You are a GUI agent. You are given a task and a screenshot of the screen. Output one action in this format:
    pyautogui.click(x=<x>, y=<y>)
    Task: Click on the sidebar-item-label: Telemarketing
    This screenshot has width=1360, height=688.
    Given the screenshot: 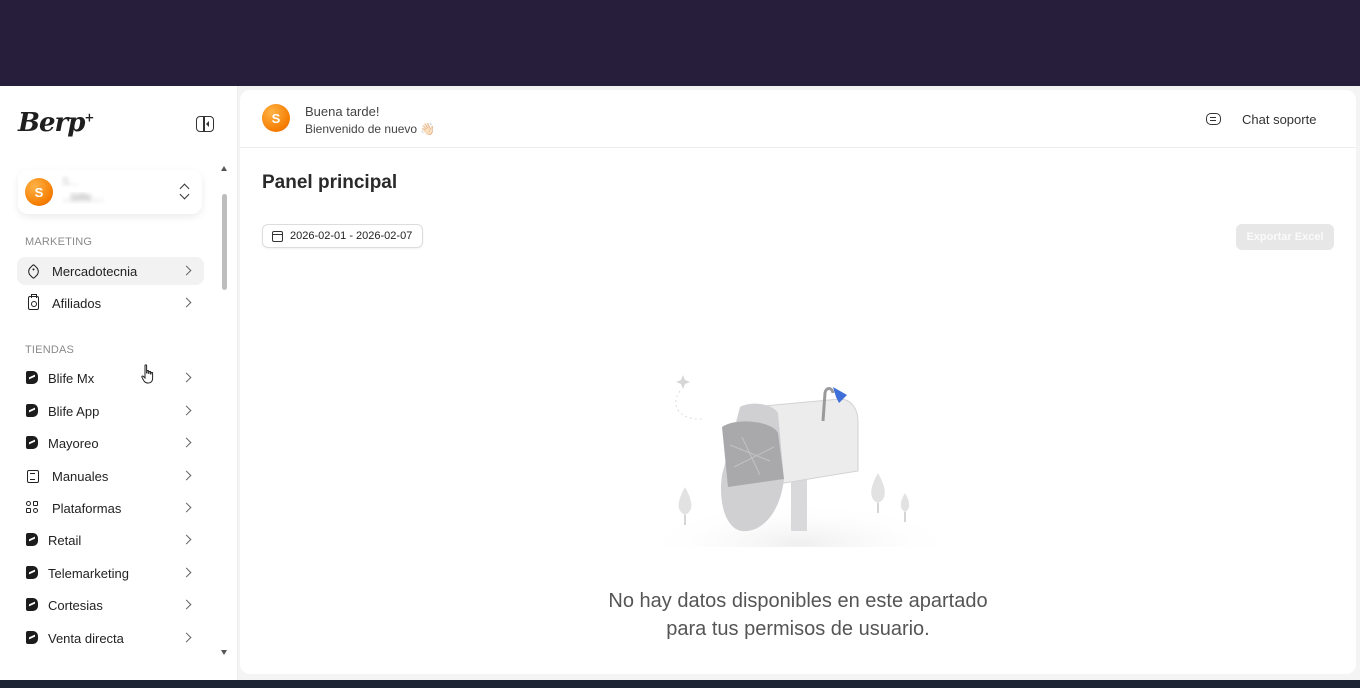 What is the action you would take?
    pyautogui.click(x=88, y=573)
    